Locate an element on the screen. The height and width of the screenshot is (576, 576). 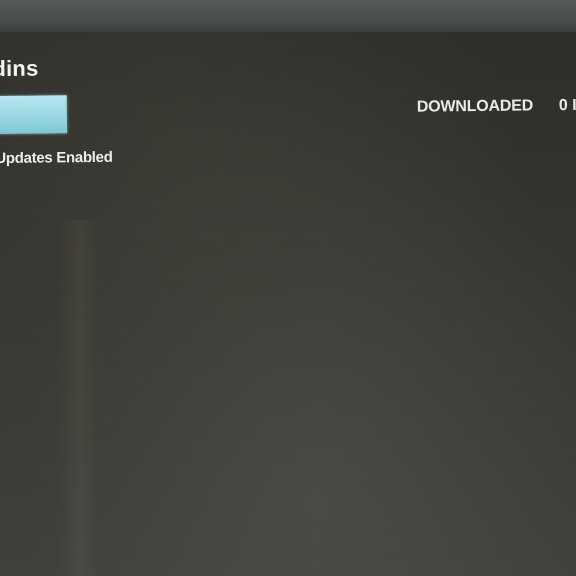
downloaded-label: DOWNLOADED is located at coordinates (475, 106).